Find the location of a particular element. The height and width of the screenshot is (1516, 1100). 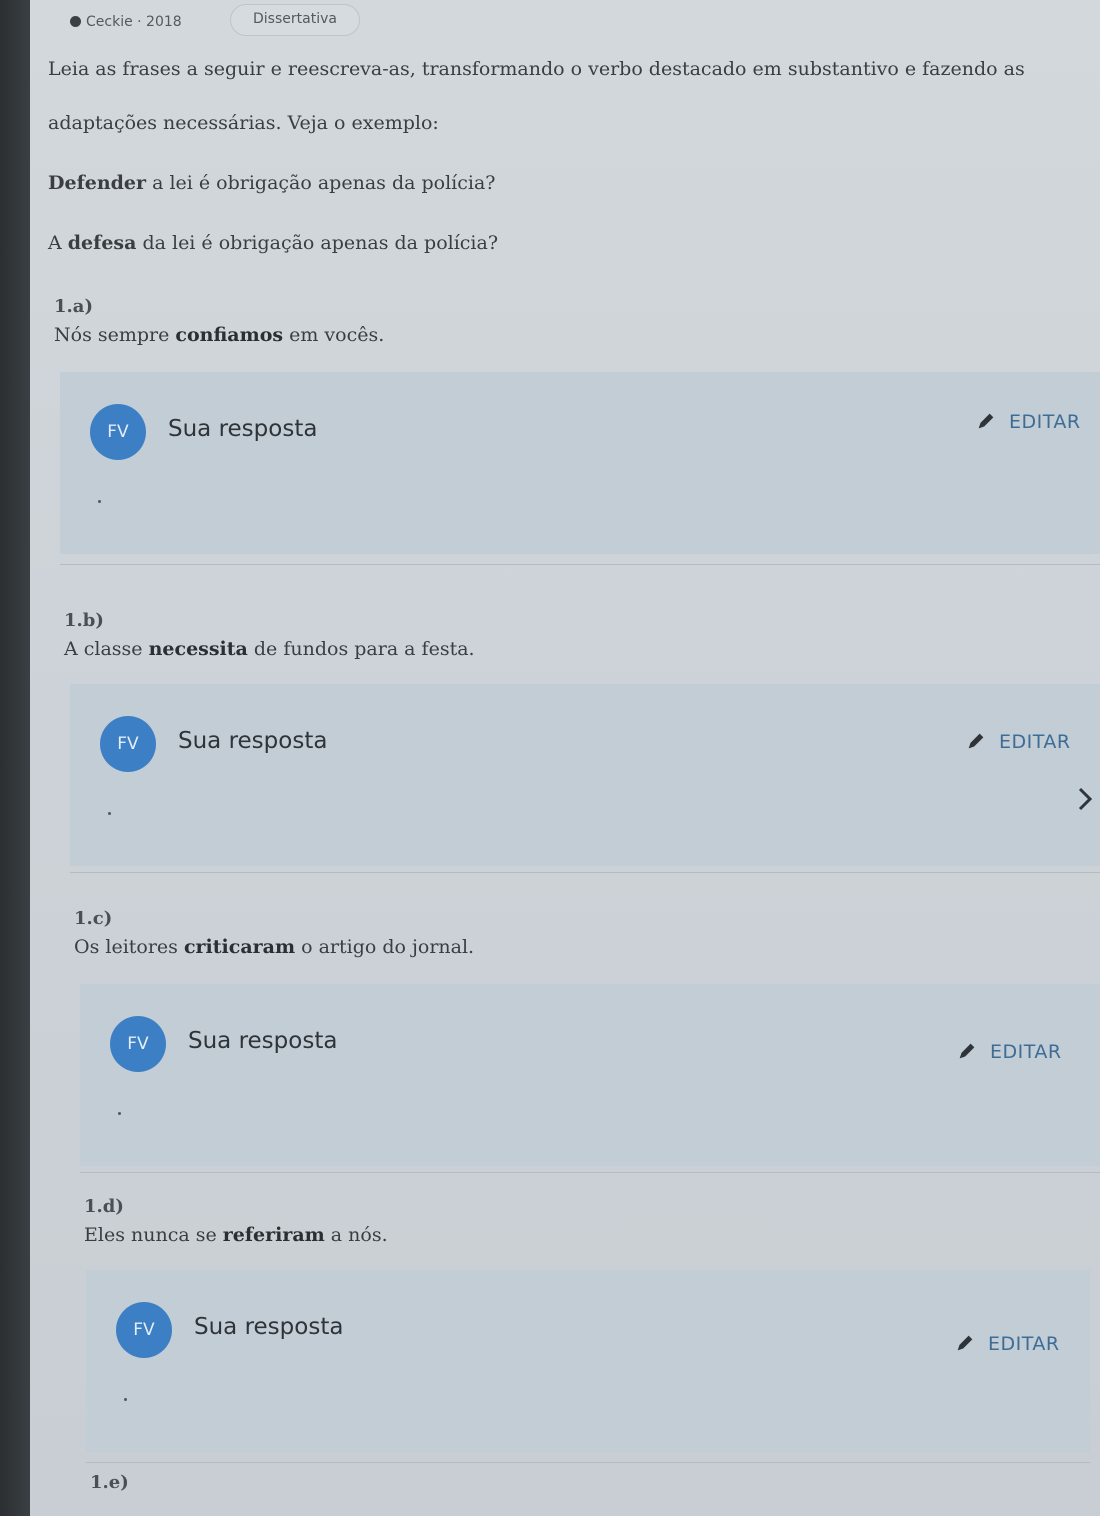

question-sentence: Eles nunca se referiram a nós. is located at coordinates (236, 1235).